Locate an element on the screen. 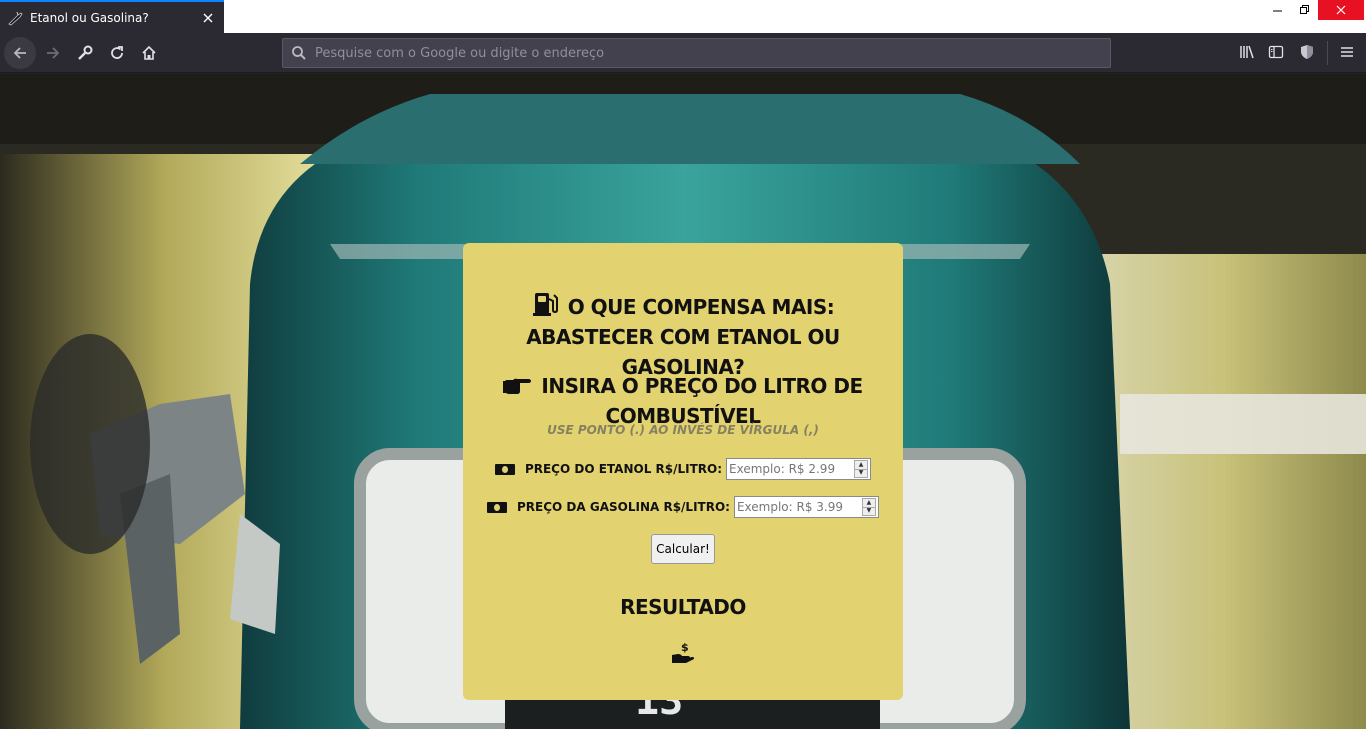 The width and height of the screenshot is (1366, 729). address-bar is located at coordinates (696, 53).